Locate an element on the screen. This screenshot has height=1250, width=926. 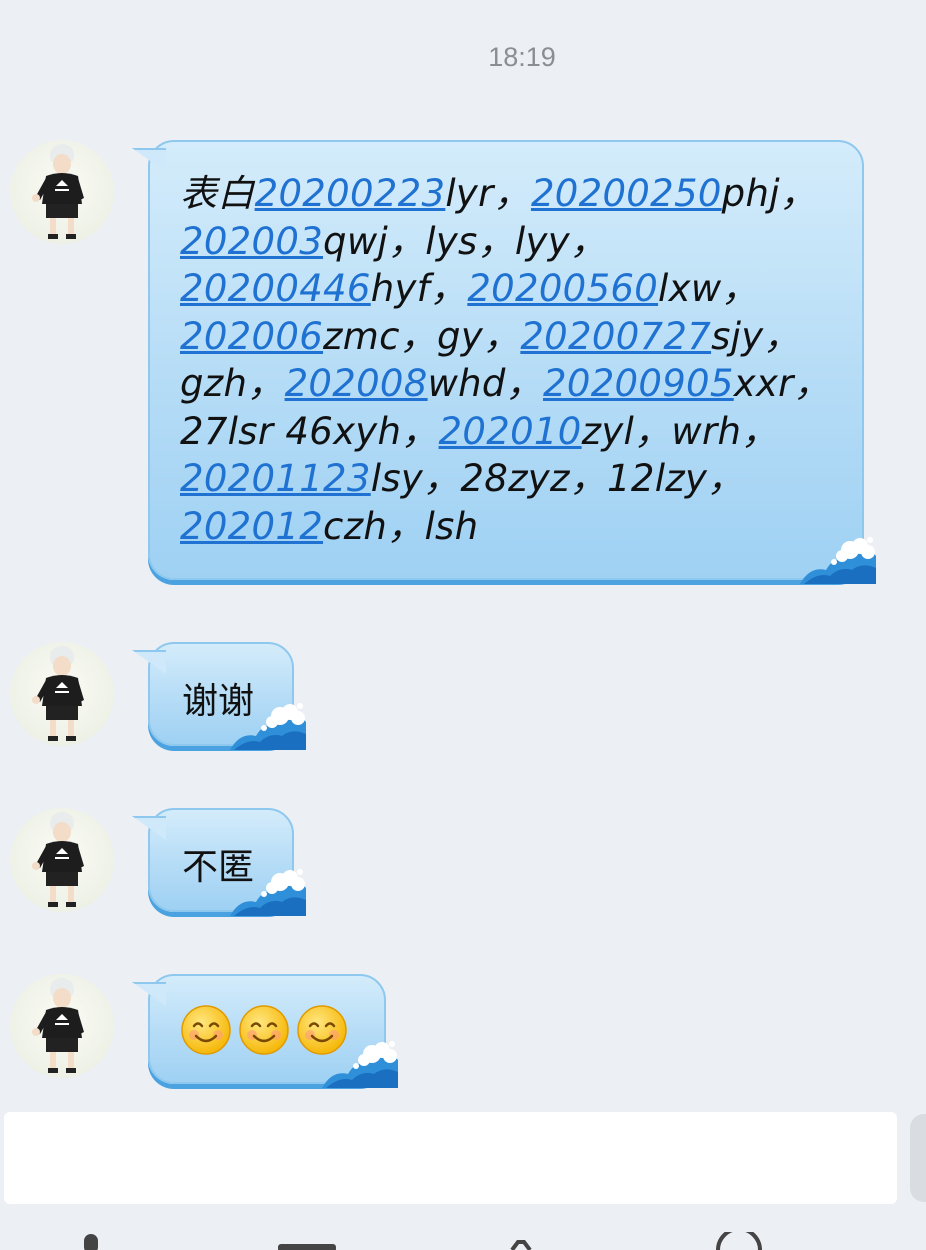
date-link: 202010 is located at coordinates (510, 431).